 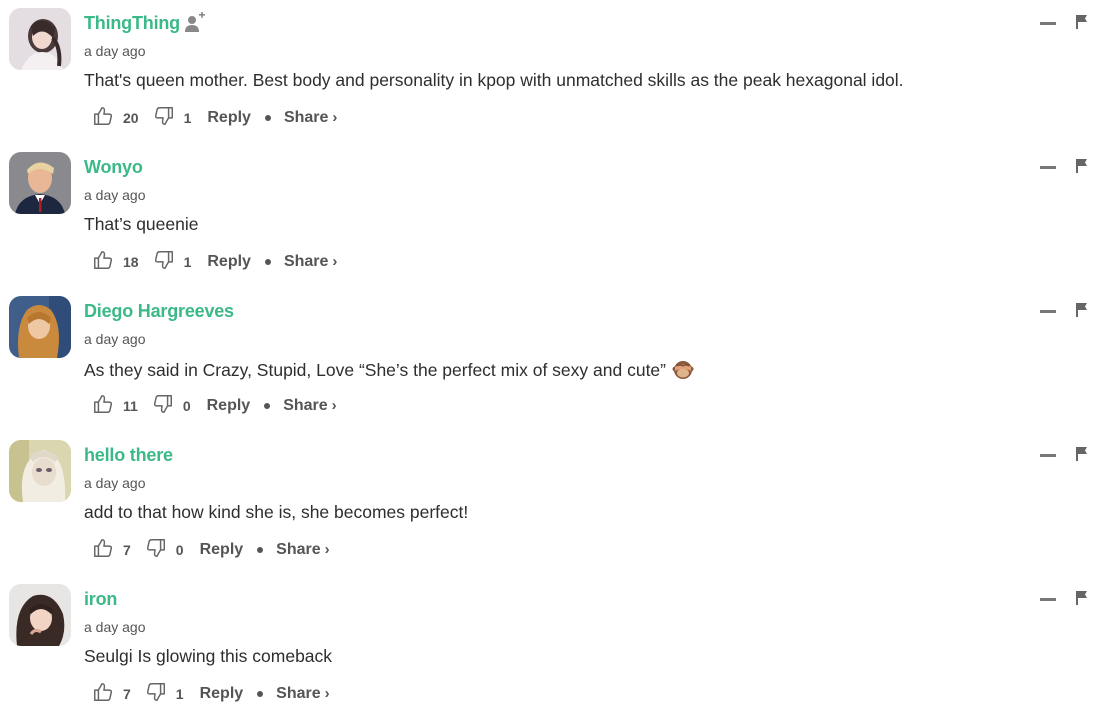 I want to click on comment-actions: 18 1 Reply Share ›, so click(x=214, y=262).